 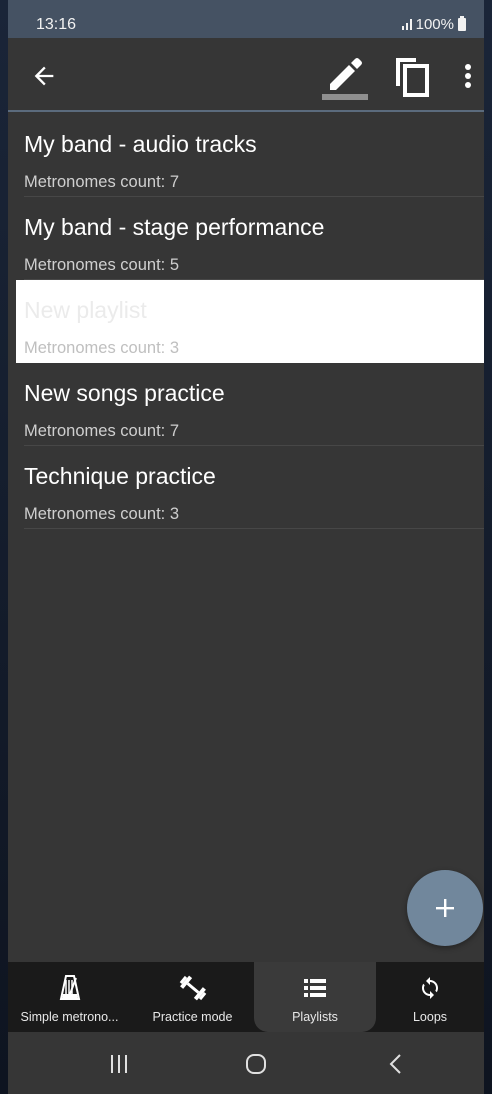 What do you see at coordinates (246, 487) in the screenshot?
I see `playlist-item: Technique practice Metronomes count: 3` at bounding box center [246, 487].